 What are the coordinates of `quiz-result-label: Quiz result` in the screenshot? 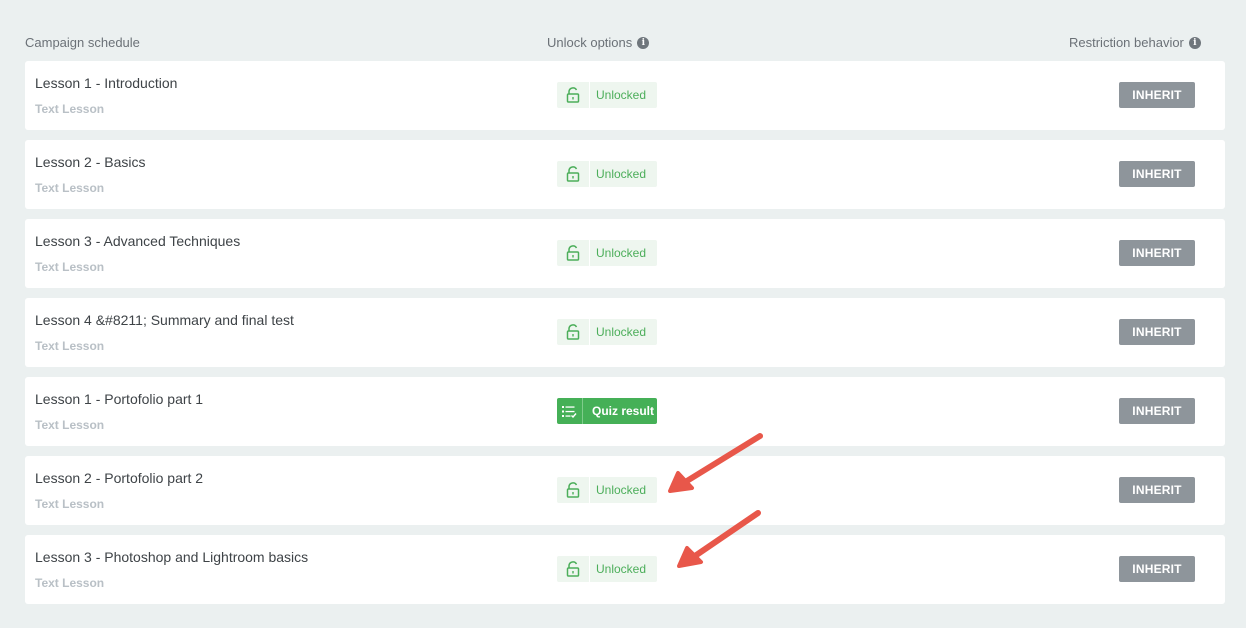 It's located at (623, 411).